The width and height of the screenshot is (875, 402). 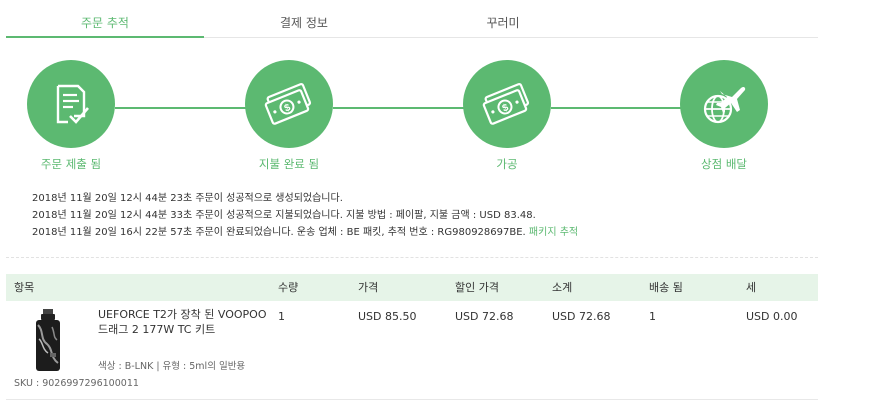 What do you see at coordinates (412, 287) in the screenshot?
I see `items-table-header: 항목 수량 가격 할인 가격 소계 배송 됨 세` at bounding box center [412, 287].